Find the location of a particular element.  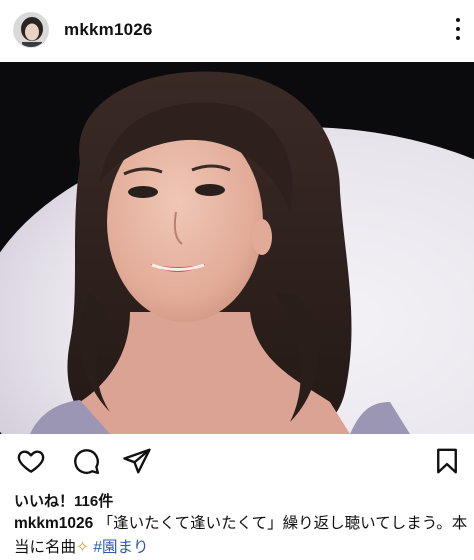

comment-icon is located at coordinates (86, 461).